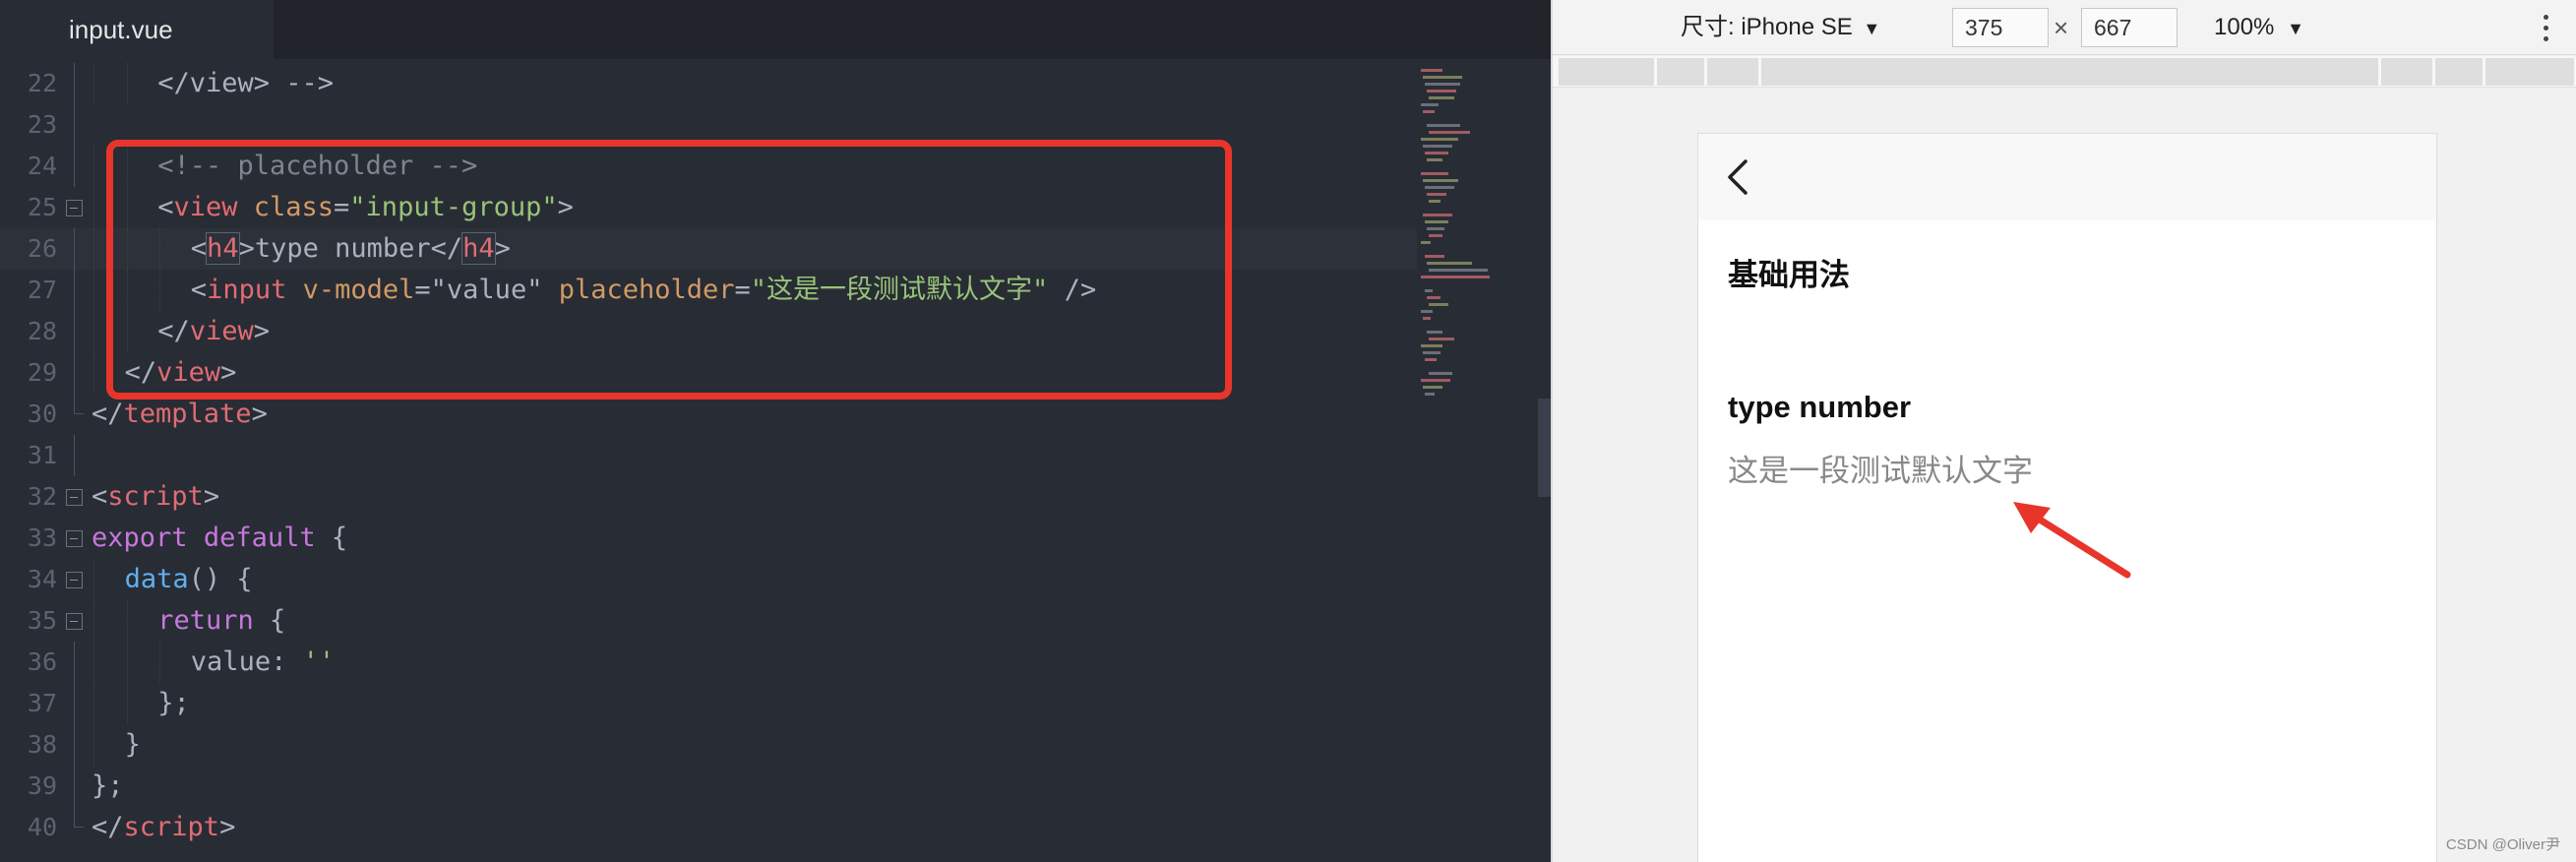 Image resolution: width=2576 pixels, height=862 pixels. What do you see at coordinates (1737, 177) in the screenshot?
I see `back-arrow-icon` at bounding box center [1737, 177].